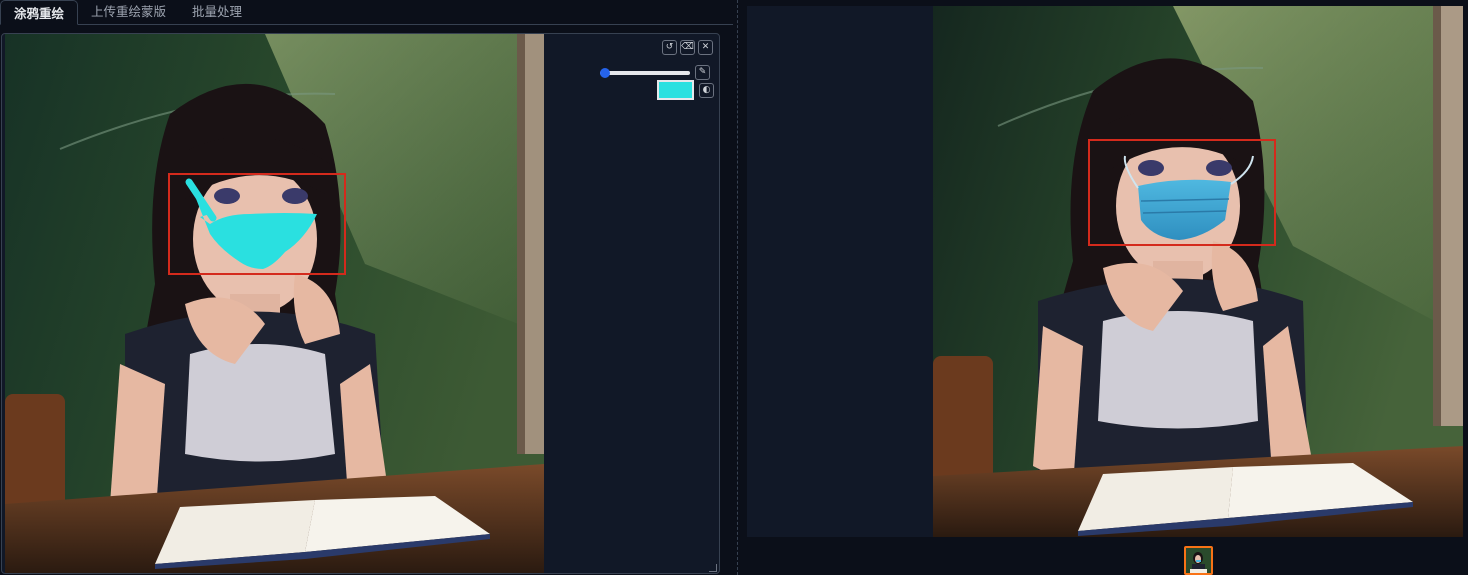  What do you see at coordinates (706, 90) in the screenshot?
I see `palette-icon: ◐` at bounding box center [706, 90].